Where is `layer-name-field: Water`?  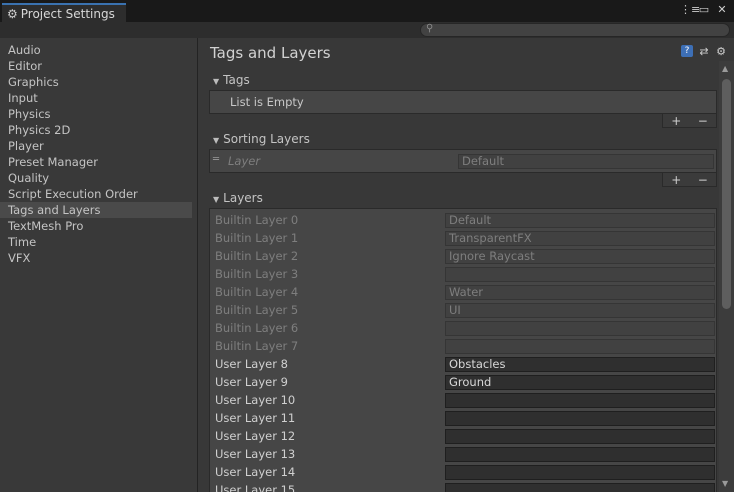 layer-name-field: Water is located at coordinates (580, 292).